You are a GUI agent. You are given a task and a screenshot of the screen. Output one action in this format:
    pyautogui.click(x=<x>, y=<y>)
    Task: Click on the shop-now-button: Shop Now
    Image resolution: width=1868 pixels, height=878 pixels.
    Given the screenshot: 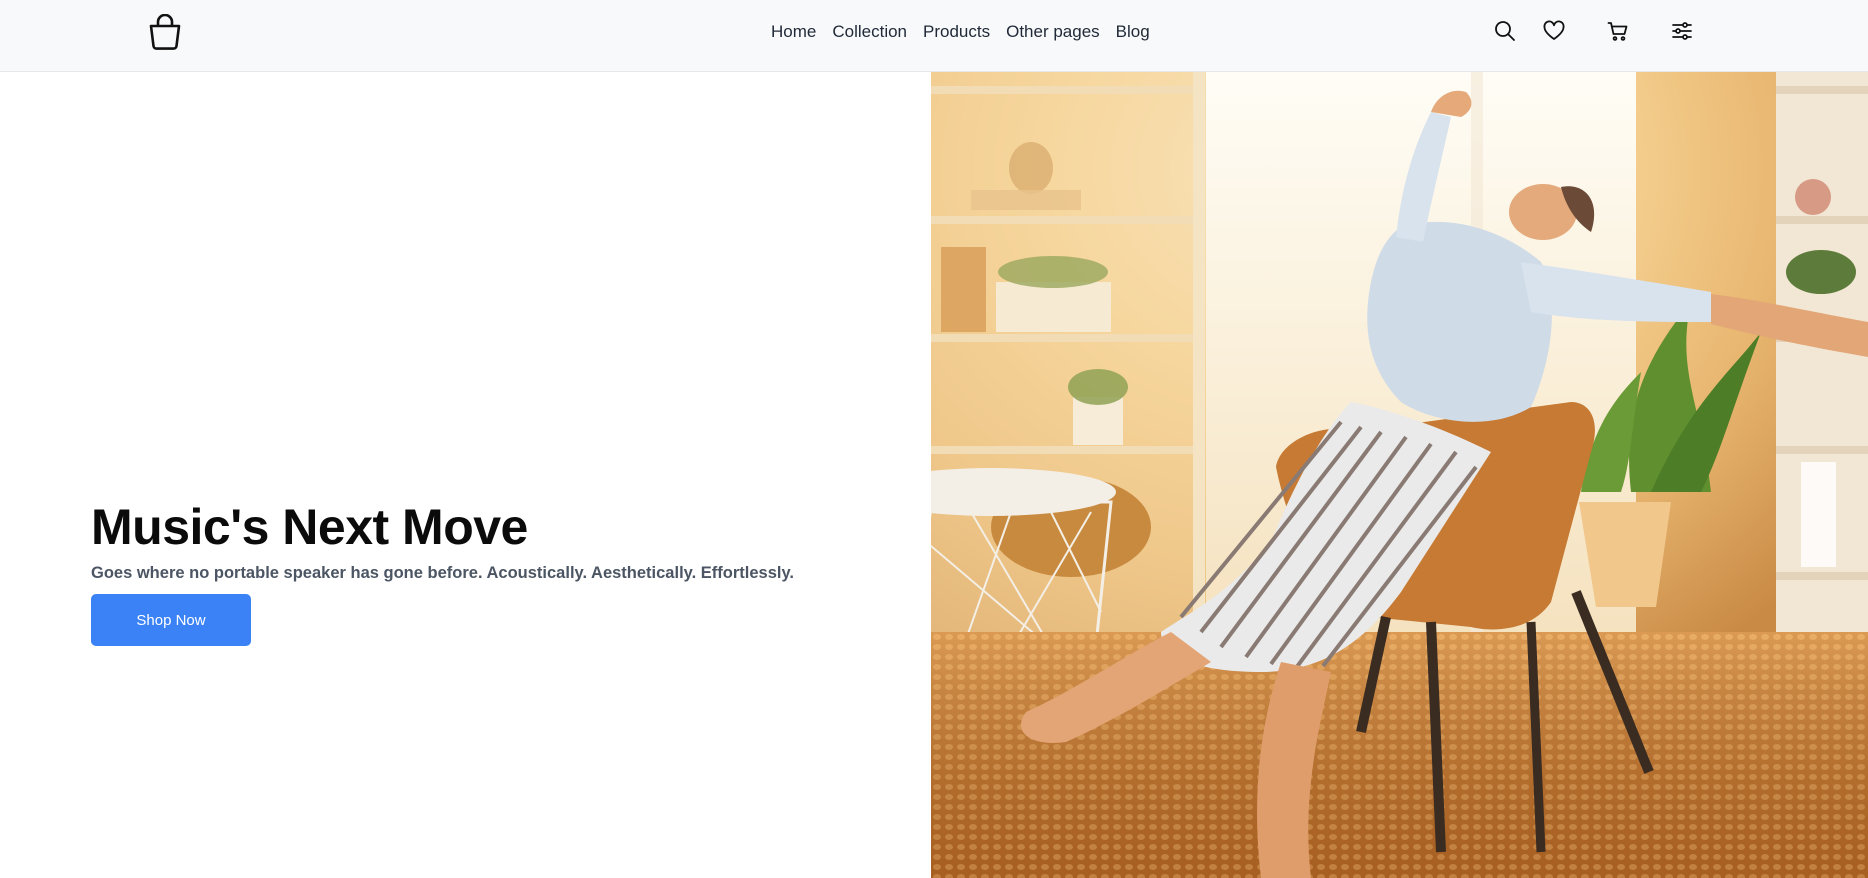 What is the action you would take?
    pyautogui.click(x=171, y=620)
    